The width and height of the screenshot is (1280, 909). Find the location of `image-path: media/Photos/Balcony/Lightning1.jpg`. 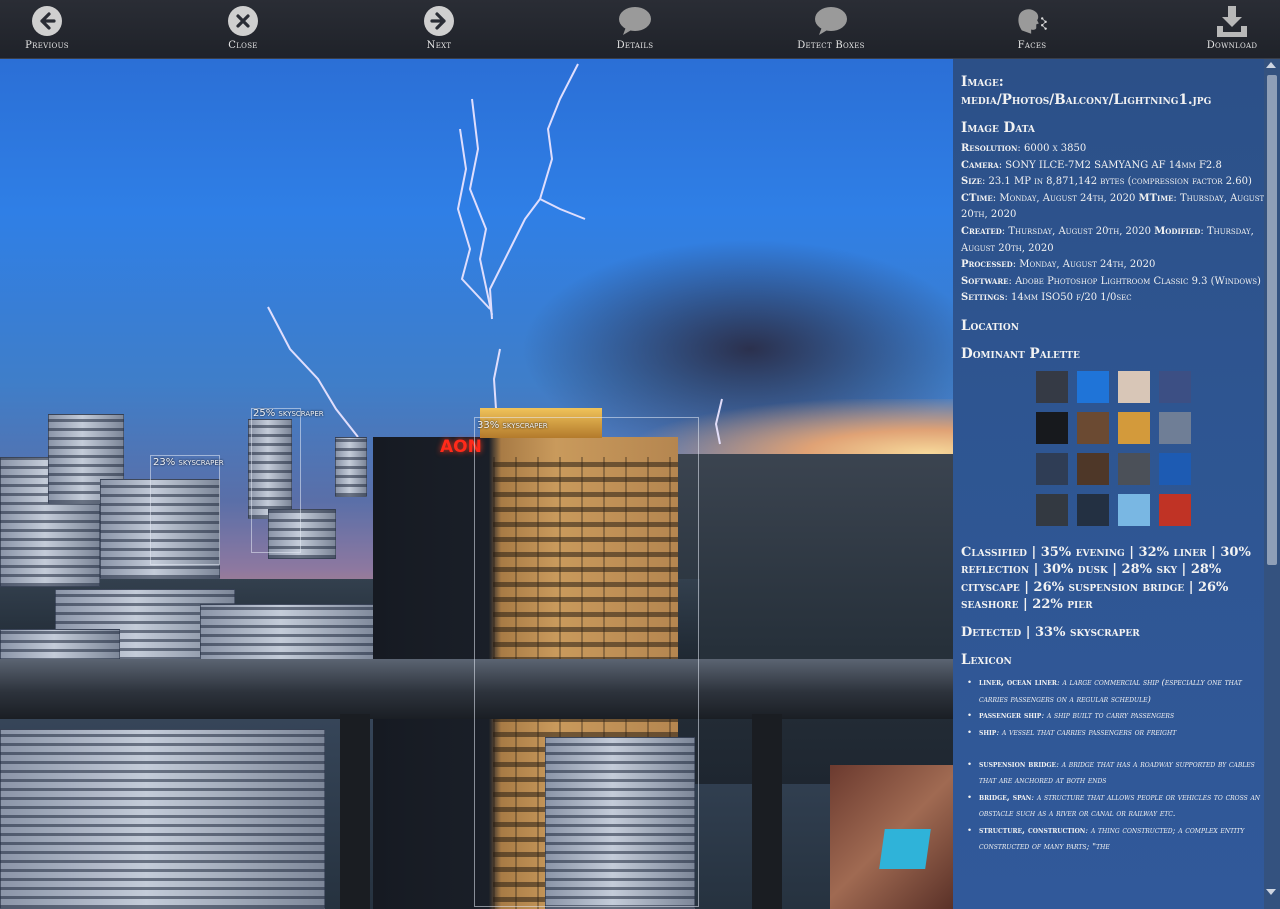

image-path: media/Photos/Balcony/Lightning1.jpg is located at coordinates (1086, 100).